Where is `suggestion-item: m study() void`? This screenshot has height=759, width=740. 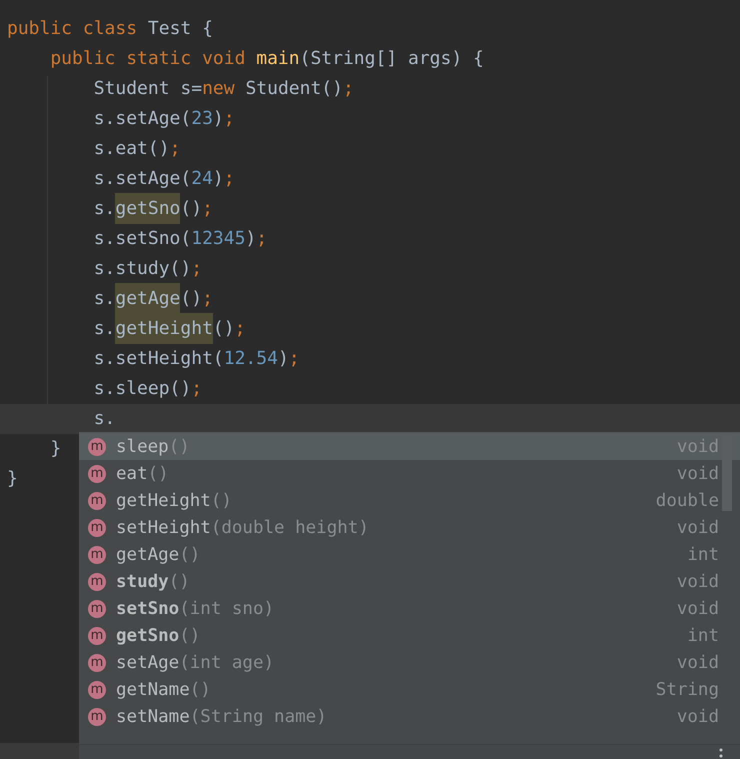
suggestion-item: m study() void is located at coordinates (409, 581).